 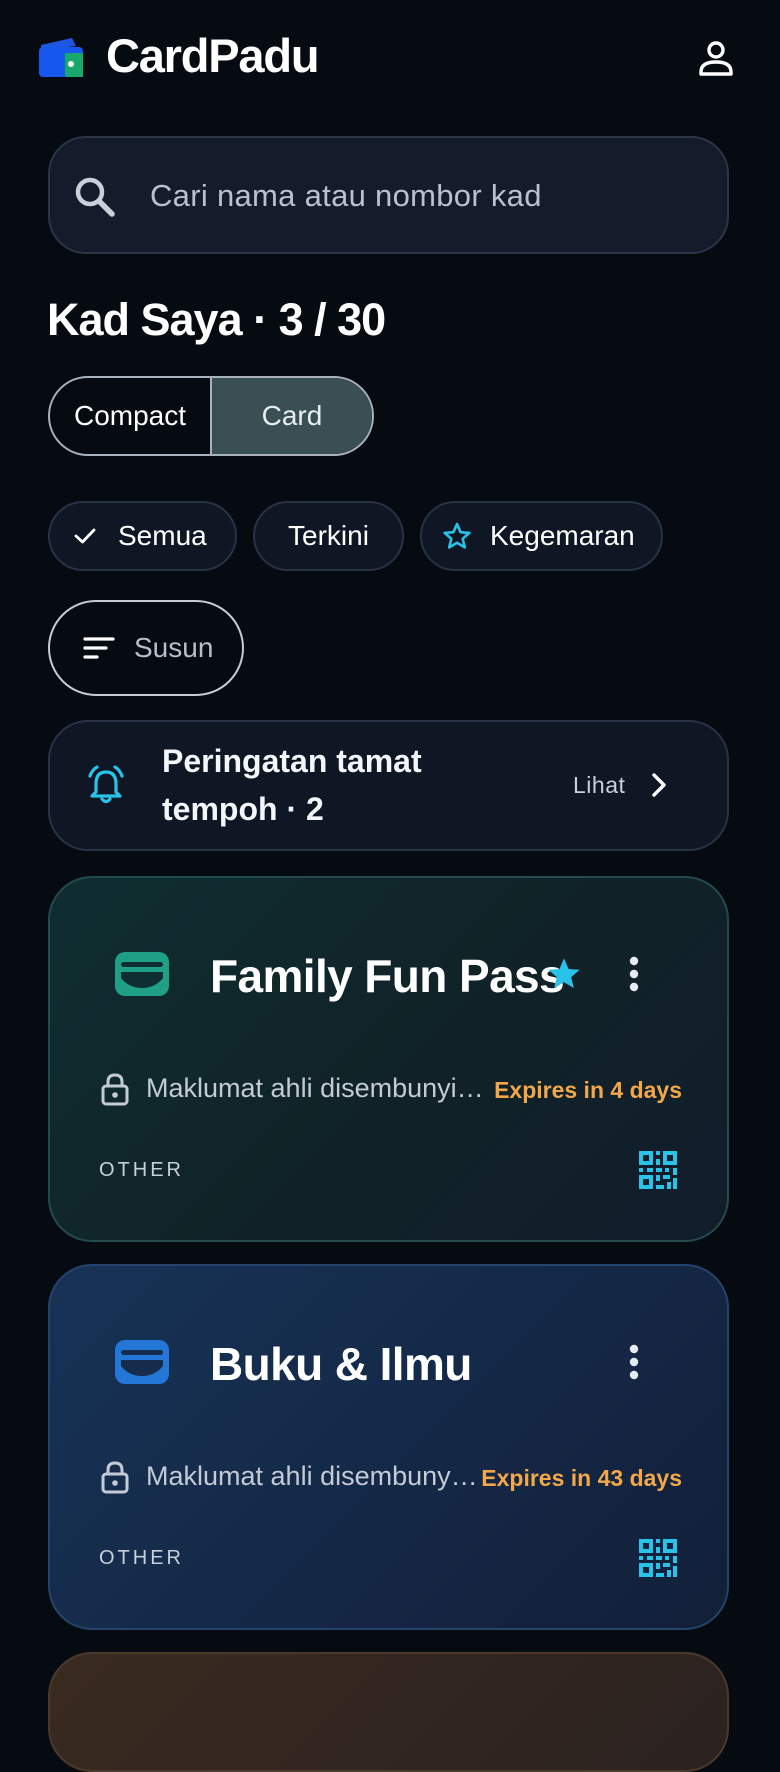 I want to click on expiry-reminder-text: Peringatan tamat tempoh · 2, so click(x=292, y=785).